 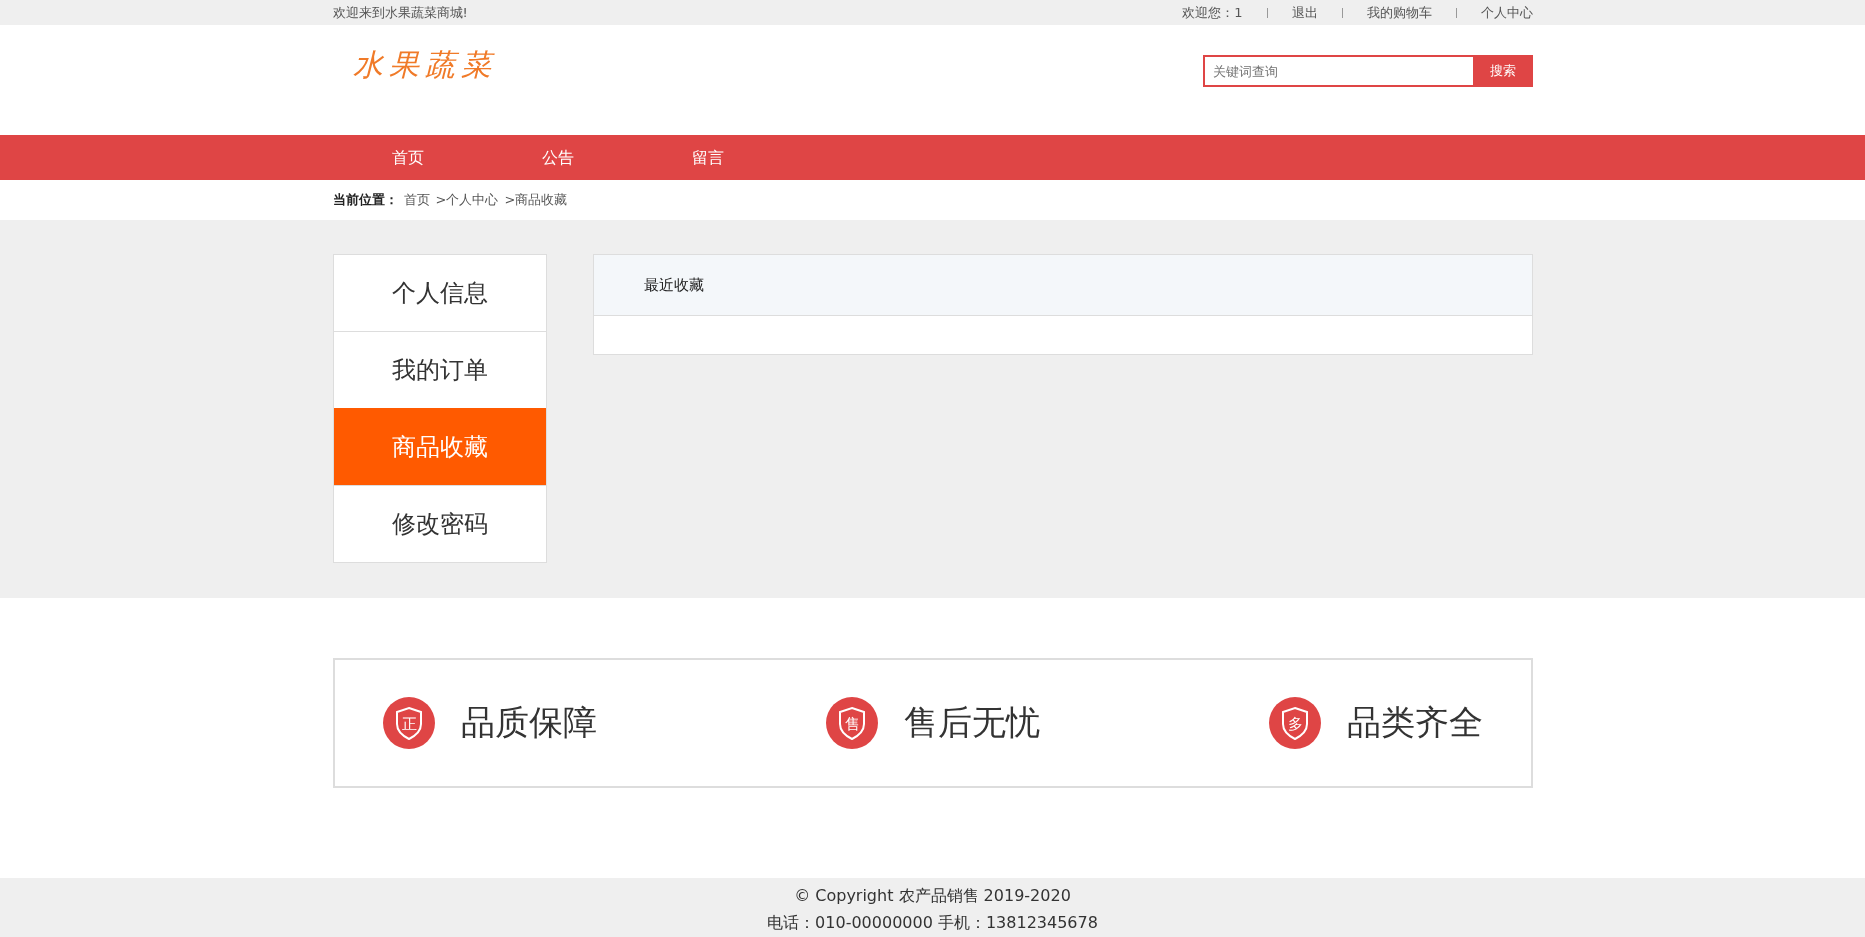 What do you see at coordinates (971, 722) in the screenshot?
I see `feature-label: 售后无忧` at bounding box center [971, 722].